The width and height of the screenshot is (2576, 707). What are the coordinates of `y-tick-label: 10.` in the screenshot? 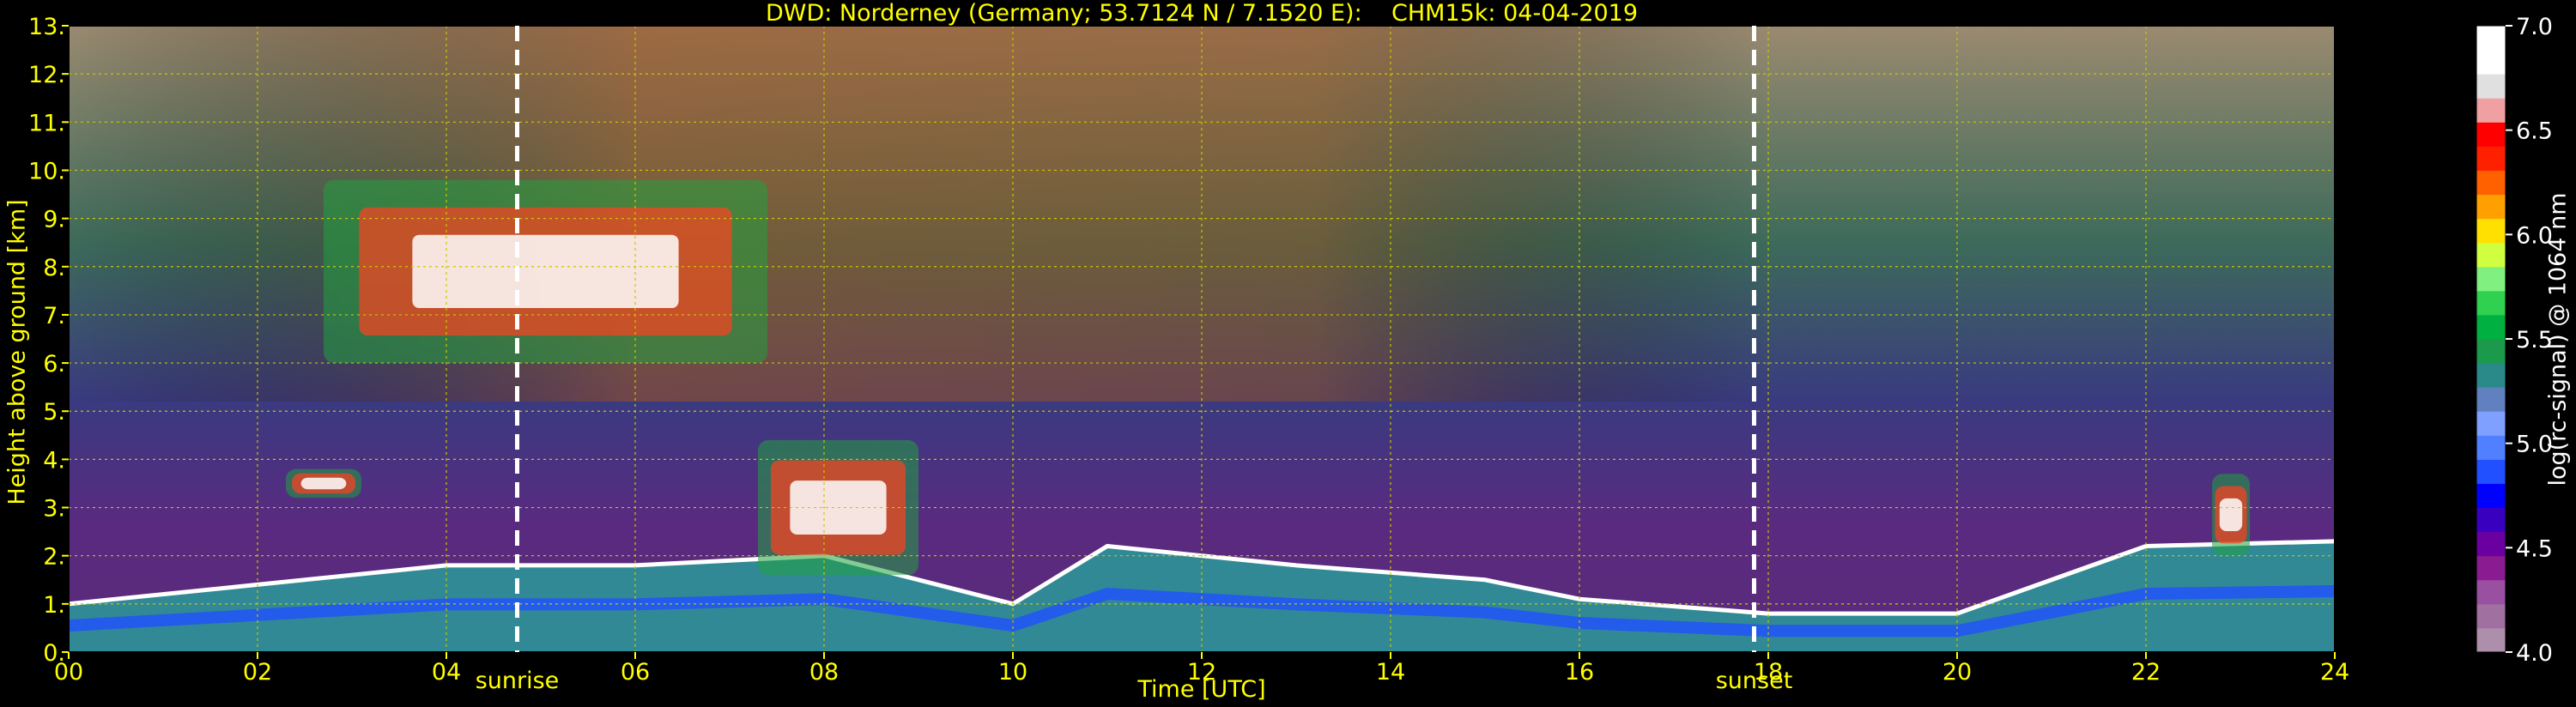 It's located at (46, 171).